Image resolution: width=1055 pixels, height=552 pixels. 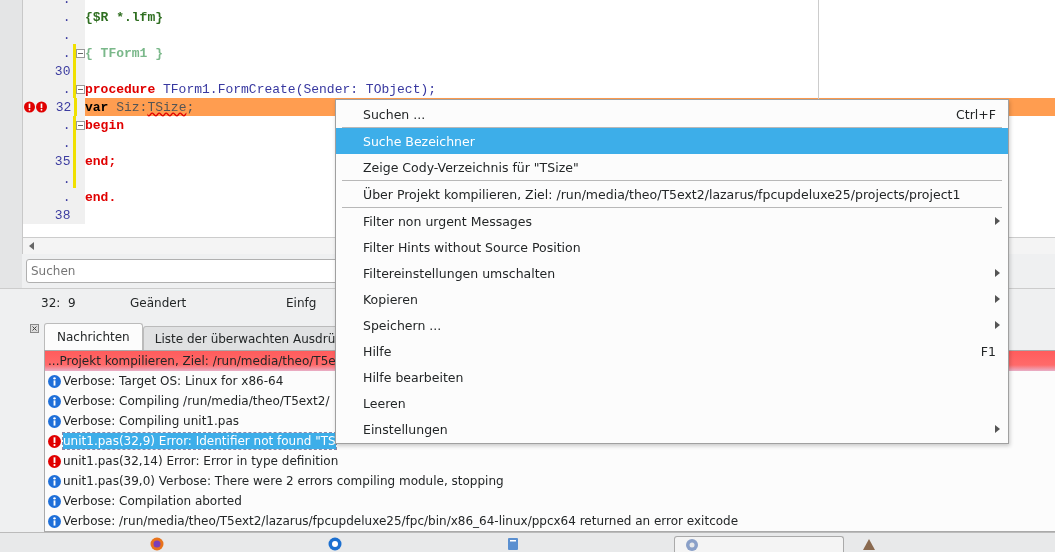 I want to click on menu-item-label: Zeige Cody-Verzeichnis für "TSize", so click(x=471, y=167).